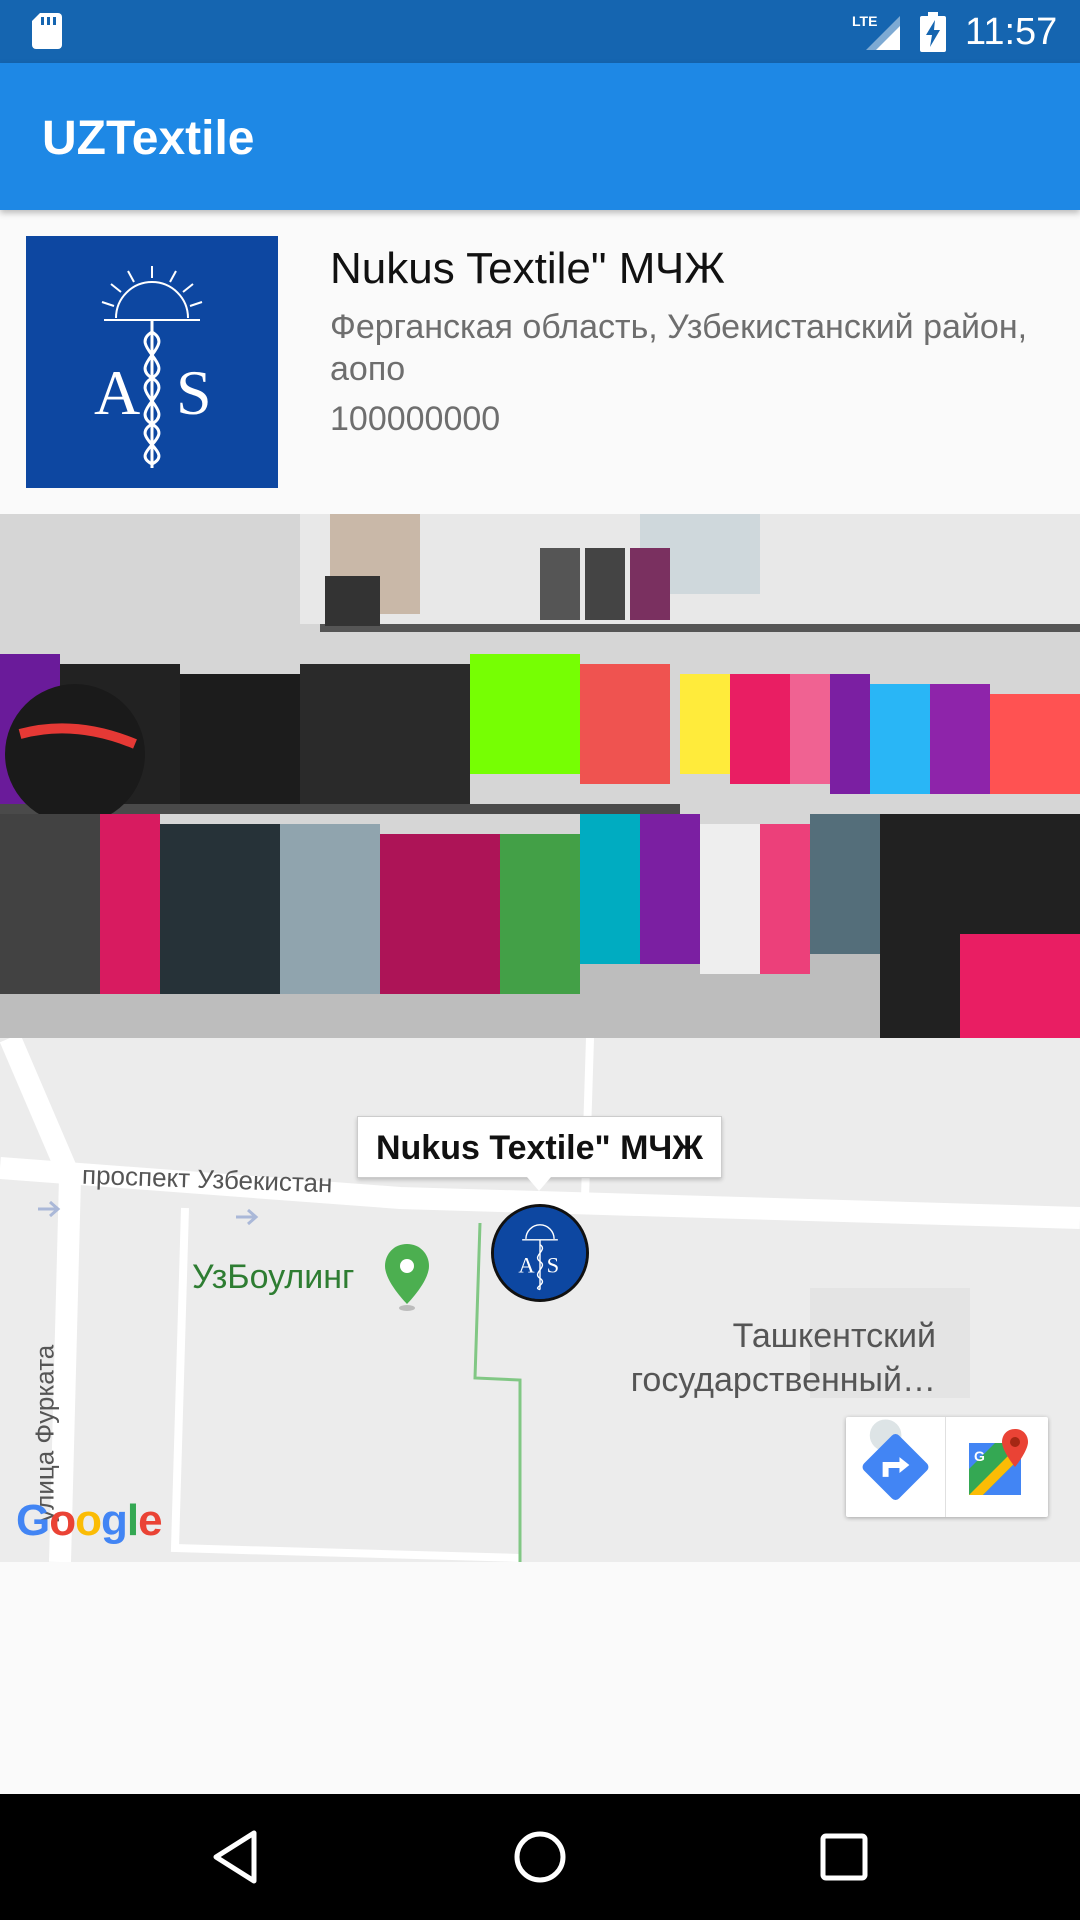 The image size is (1080, 1920). Describe the element at coordinates (527, 268) in the screenshot. I see `company-name: Nukus Textile" МЧЖ` at that location.